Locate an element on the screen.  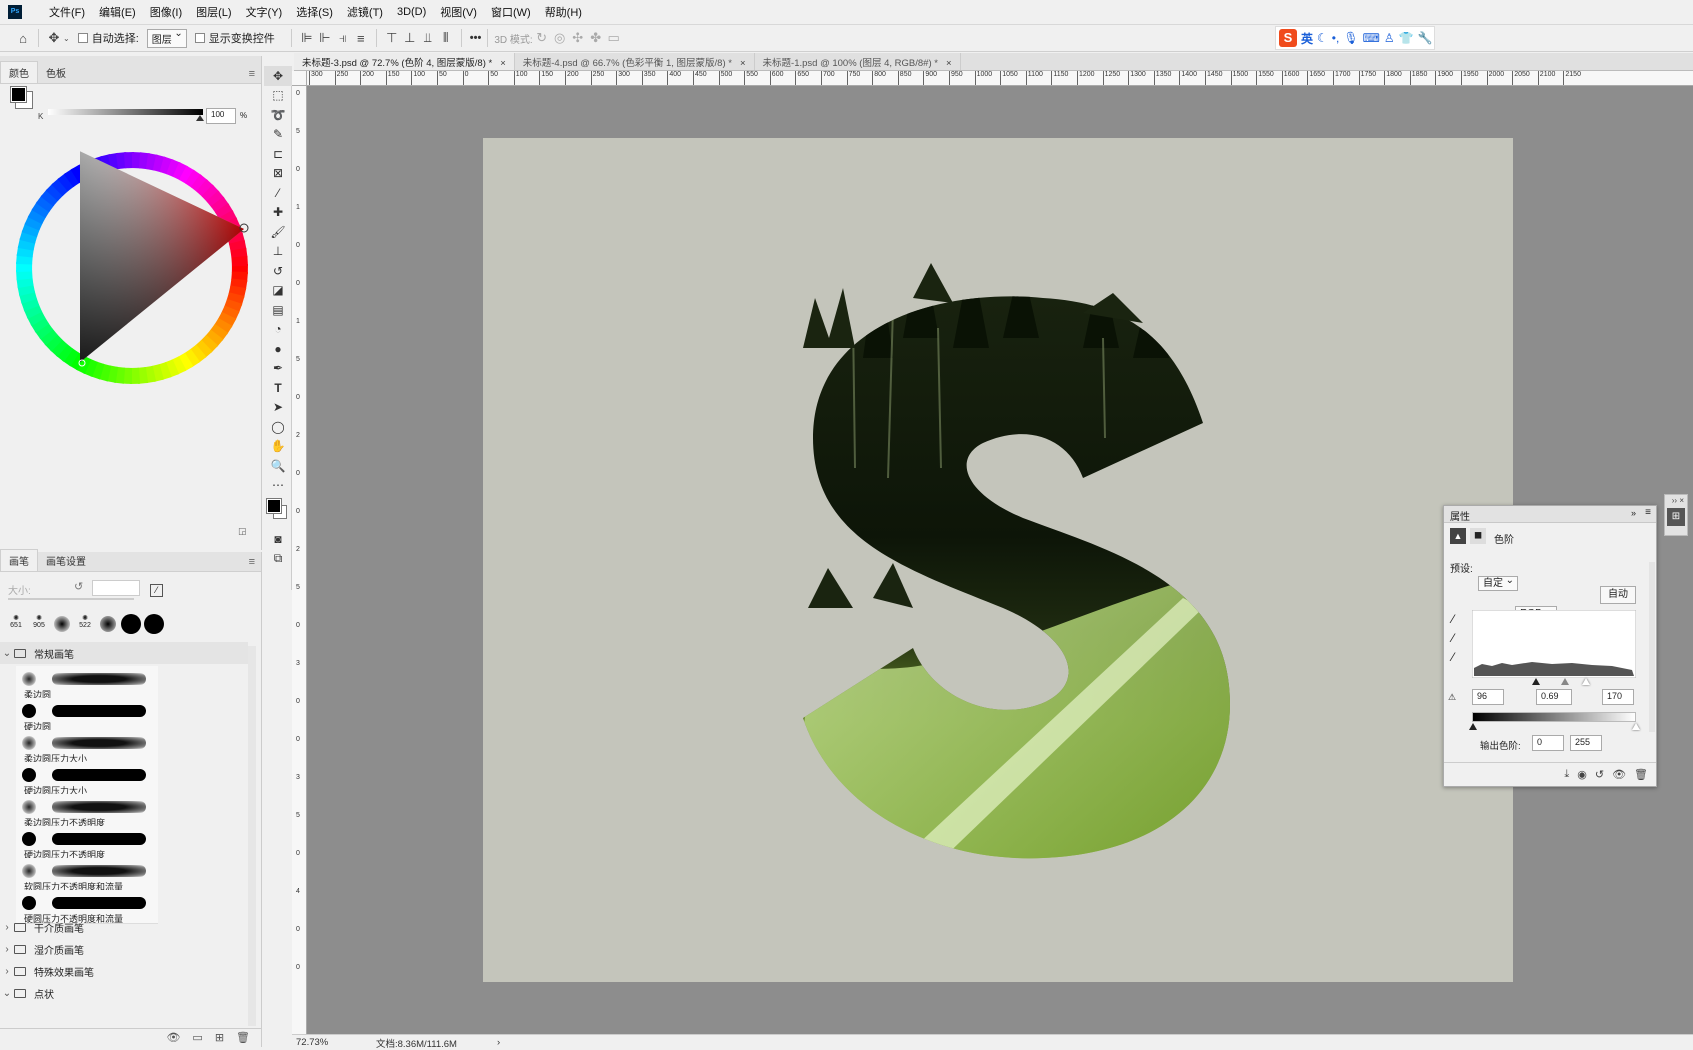
input-white-slider is located at coordinates (1586, 681).